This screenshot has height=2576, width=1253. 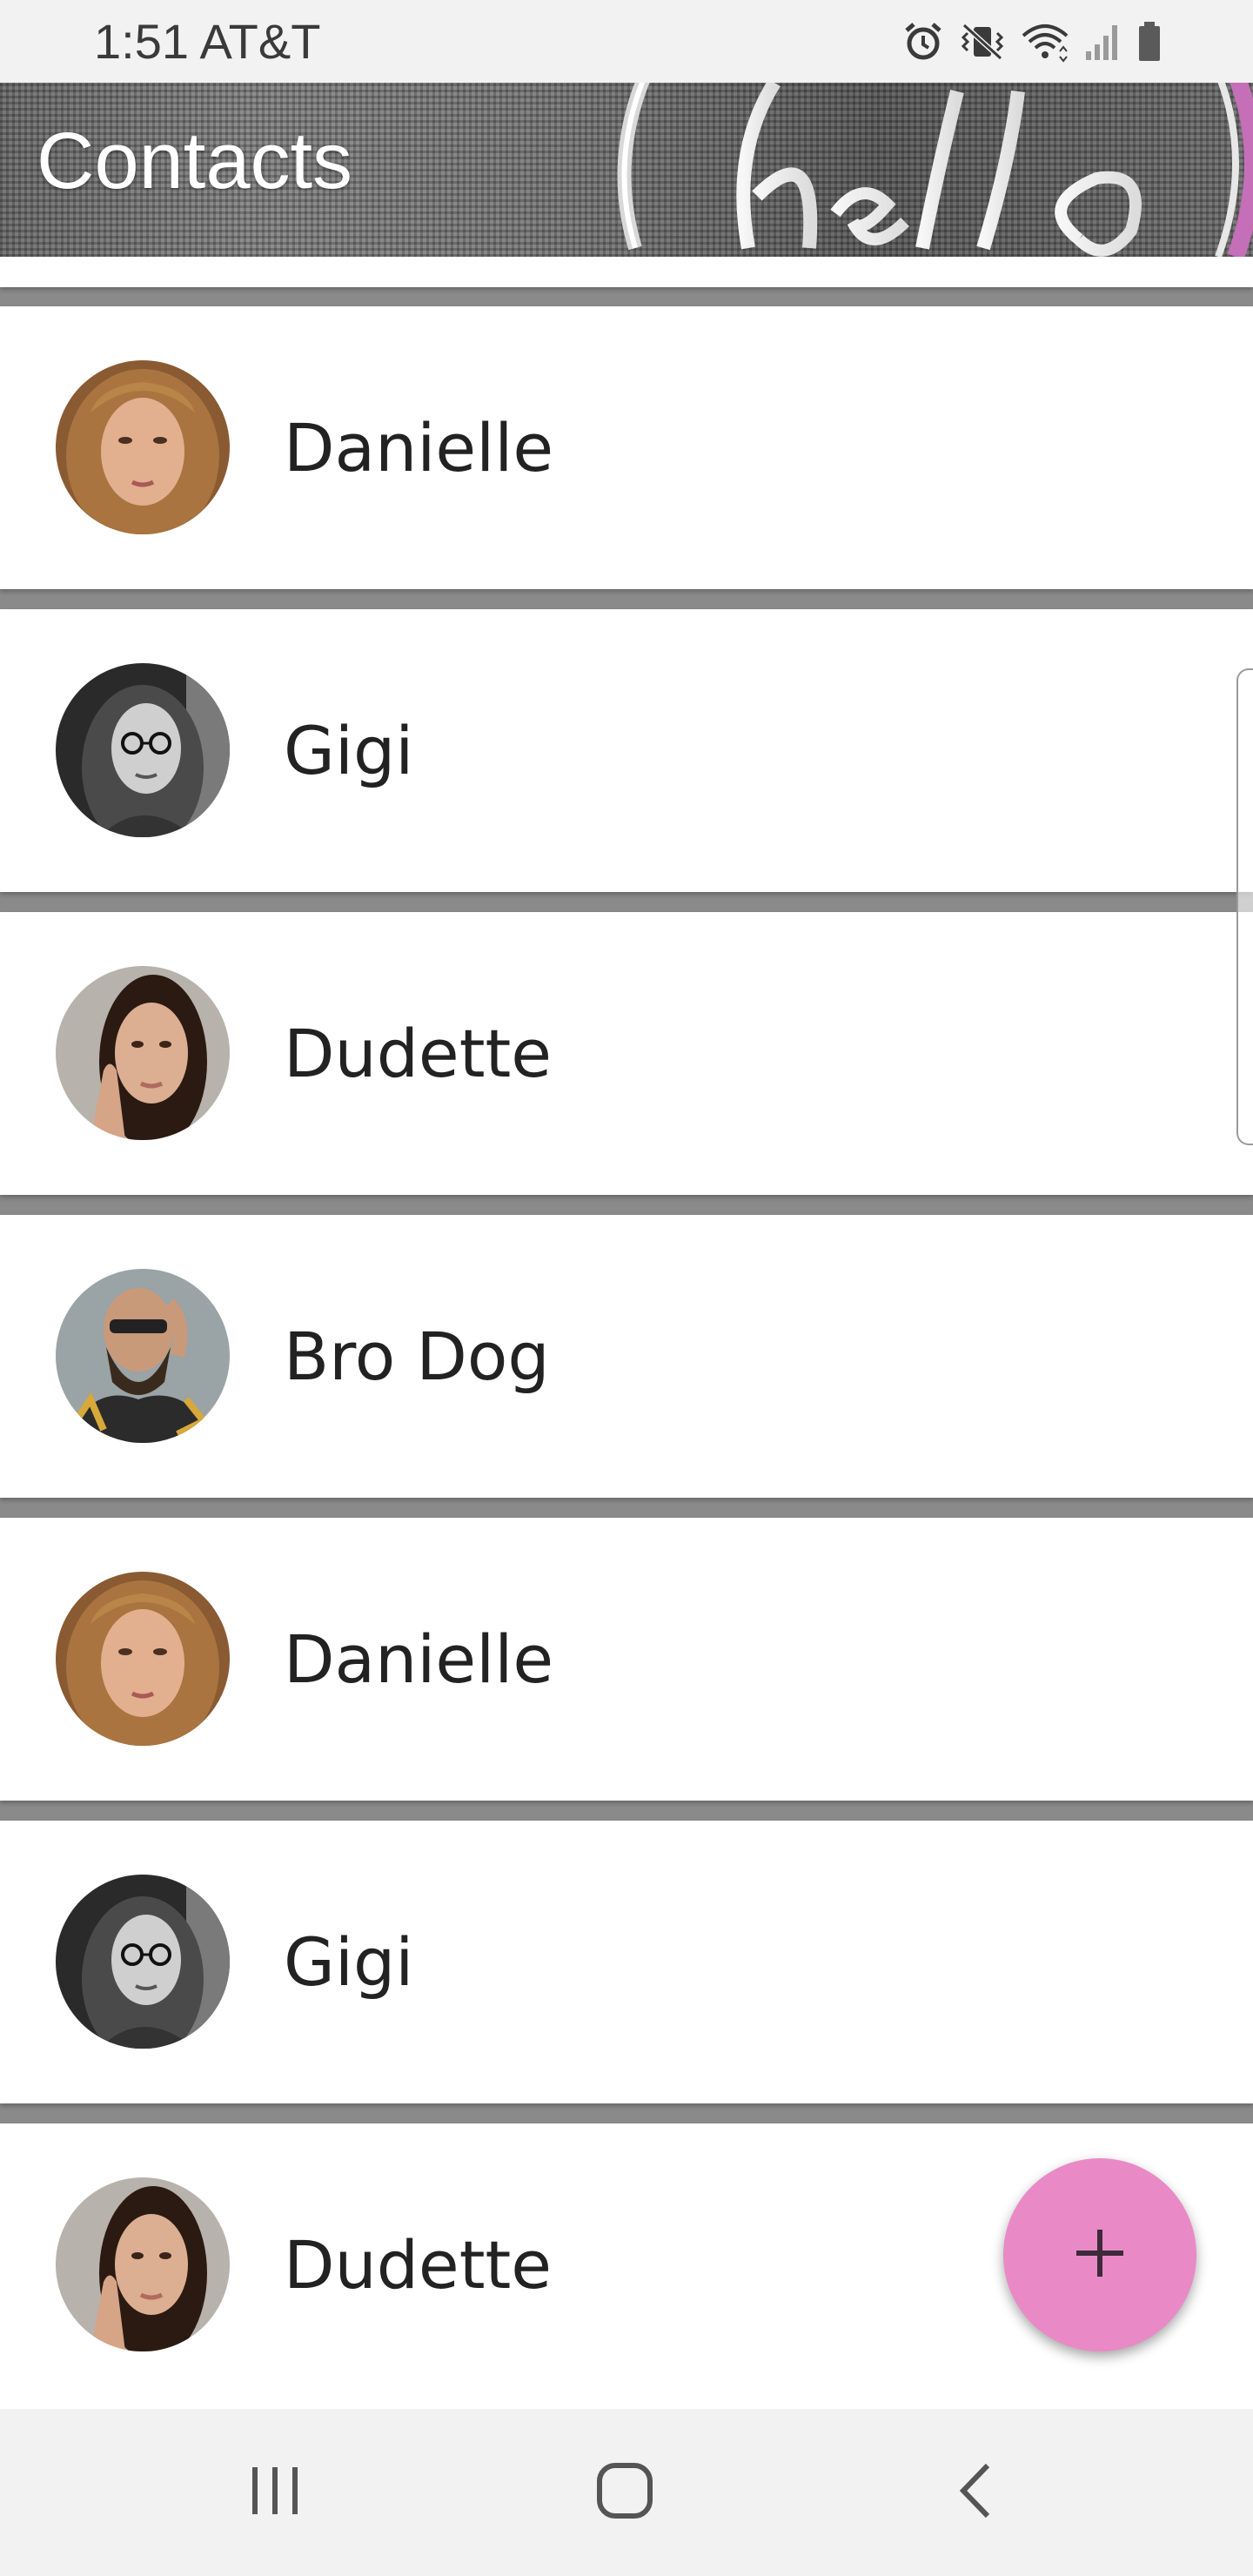 What do you see at coordinates (935, 170) in the screenshot?
I see `neon-hello-image` at bounding box center [935, 170].